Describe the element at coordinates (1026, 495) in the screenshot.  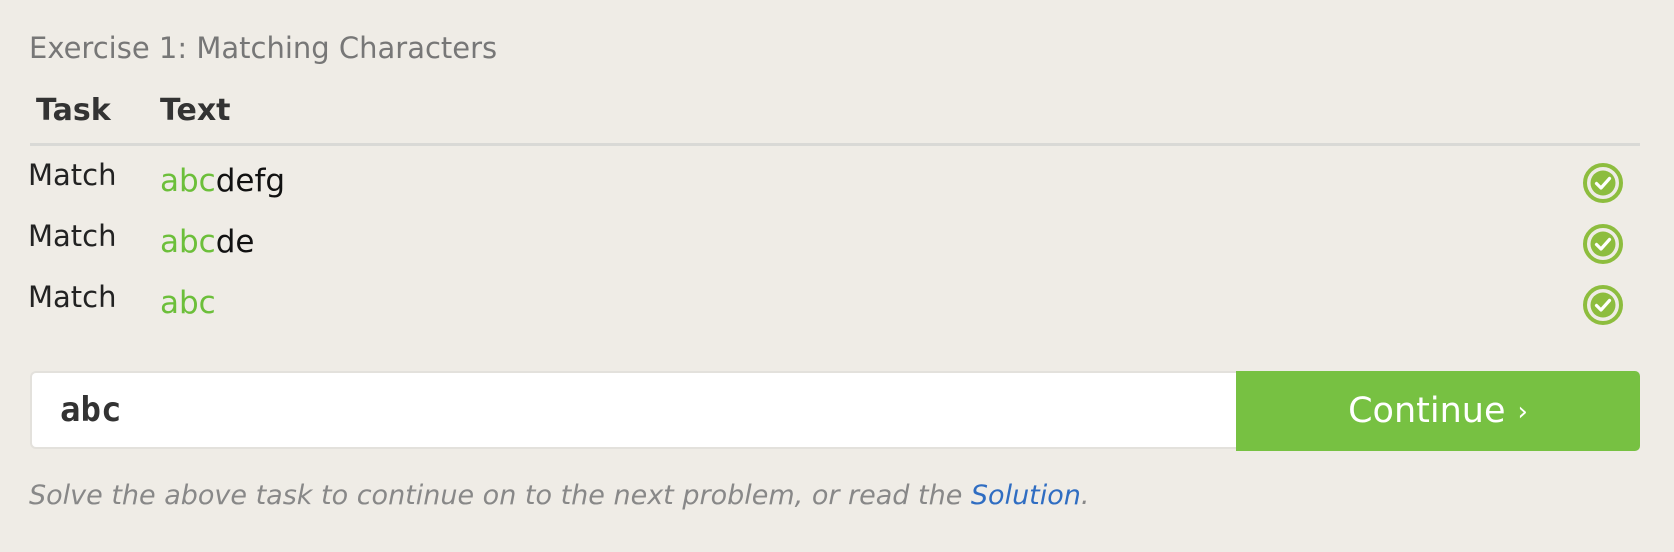
I see `solution-link: Solution` at that location.